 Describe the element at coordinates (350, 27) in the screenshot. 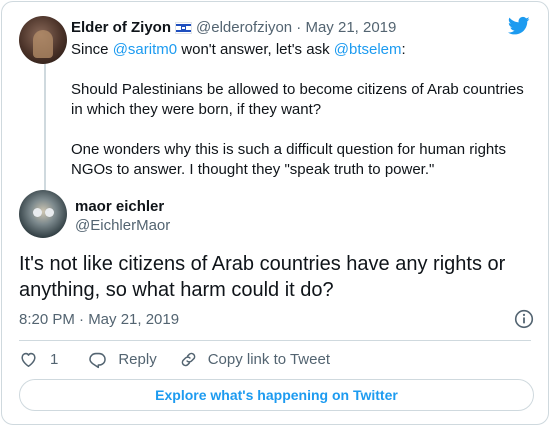

I see `parent-tweet-date: May 21, 2019` at that location.